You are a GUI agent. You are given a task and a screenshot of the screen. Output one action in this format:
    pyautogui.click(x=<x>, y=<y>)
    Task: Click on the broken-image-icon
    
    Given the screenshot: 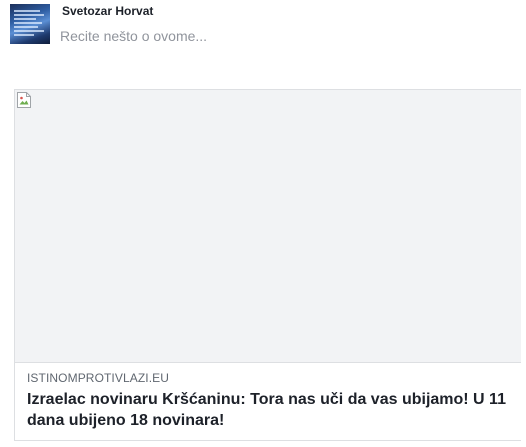 What is the action you would take?
    pyautogui.click(x=24, y=100)
    